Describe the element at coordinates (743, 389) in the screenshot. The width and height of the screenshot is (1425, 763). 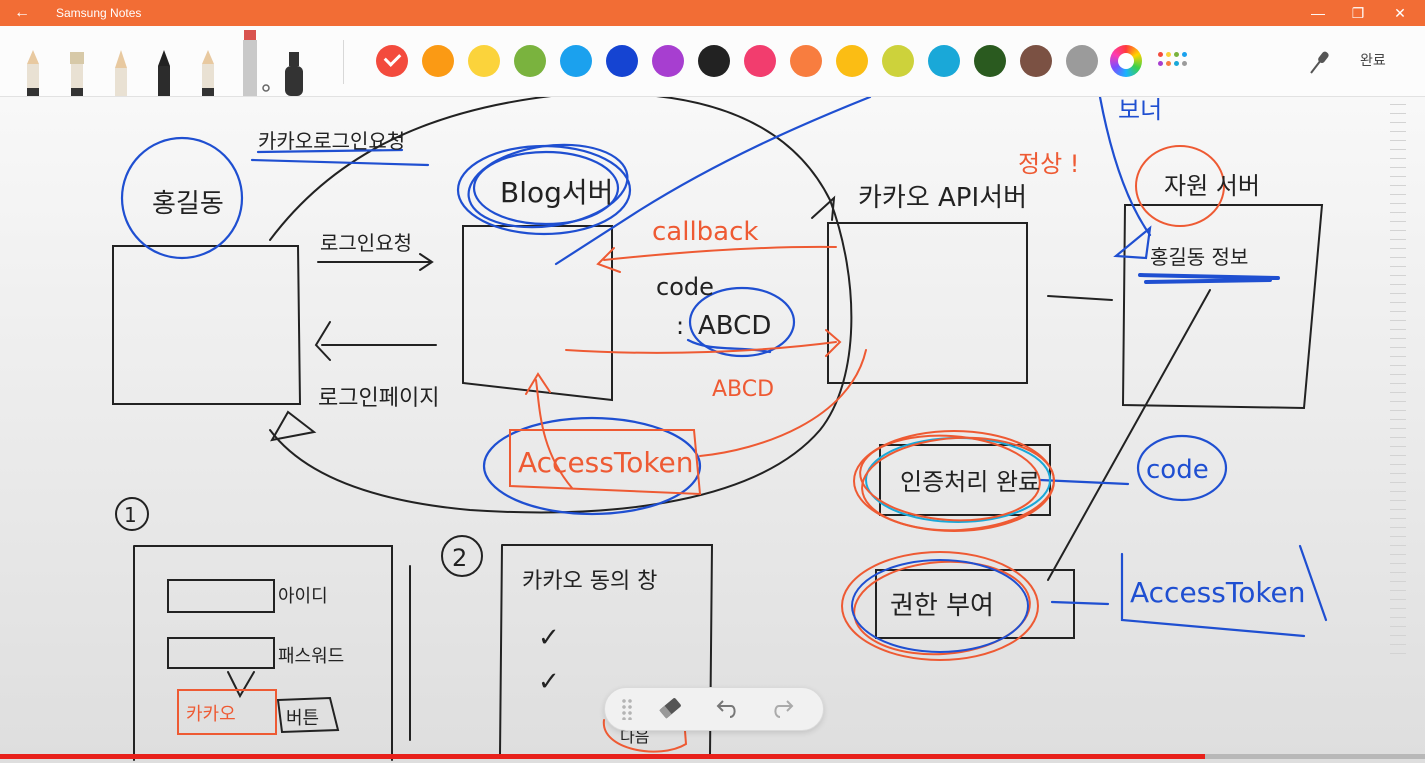
I see `abcd-arrow-text: ABCD` at that location.